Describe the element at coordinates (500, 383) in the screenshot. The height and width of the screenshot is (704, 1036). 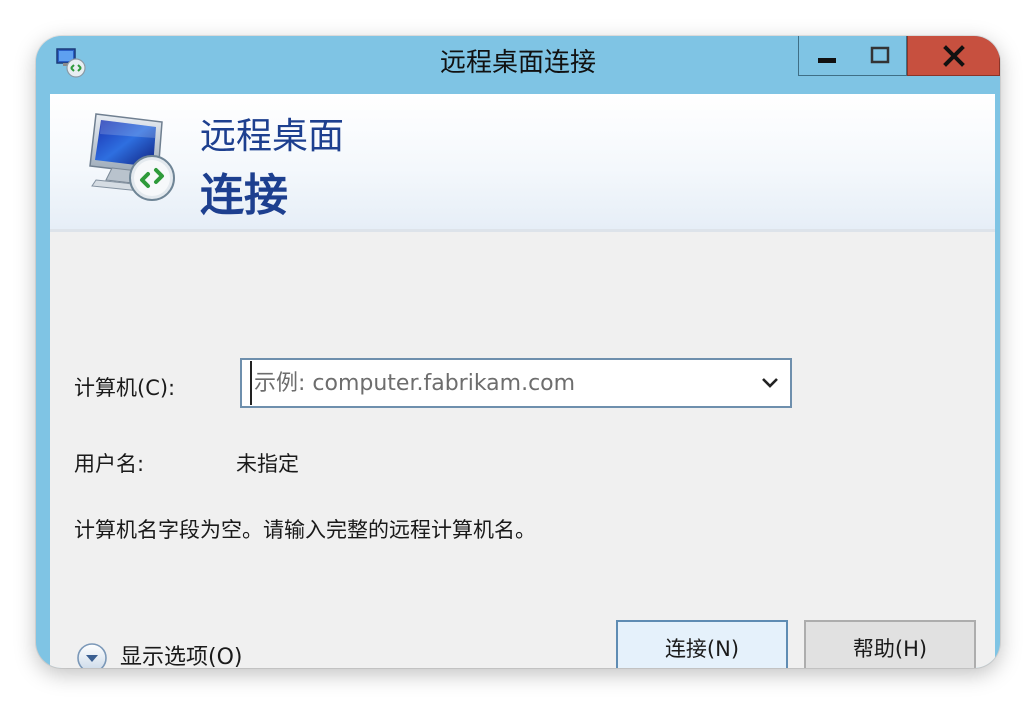
I see `computer-input` at that location.